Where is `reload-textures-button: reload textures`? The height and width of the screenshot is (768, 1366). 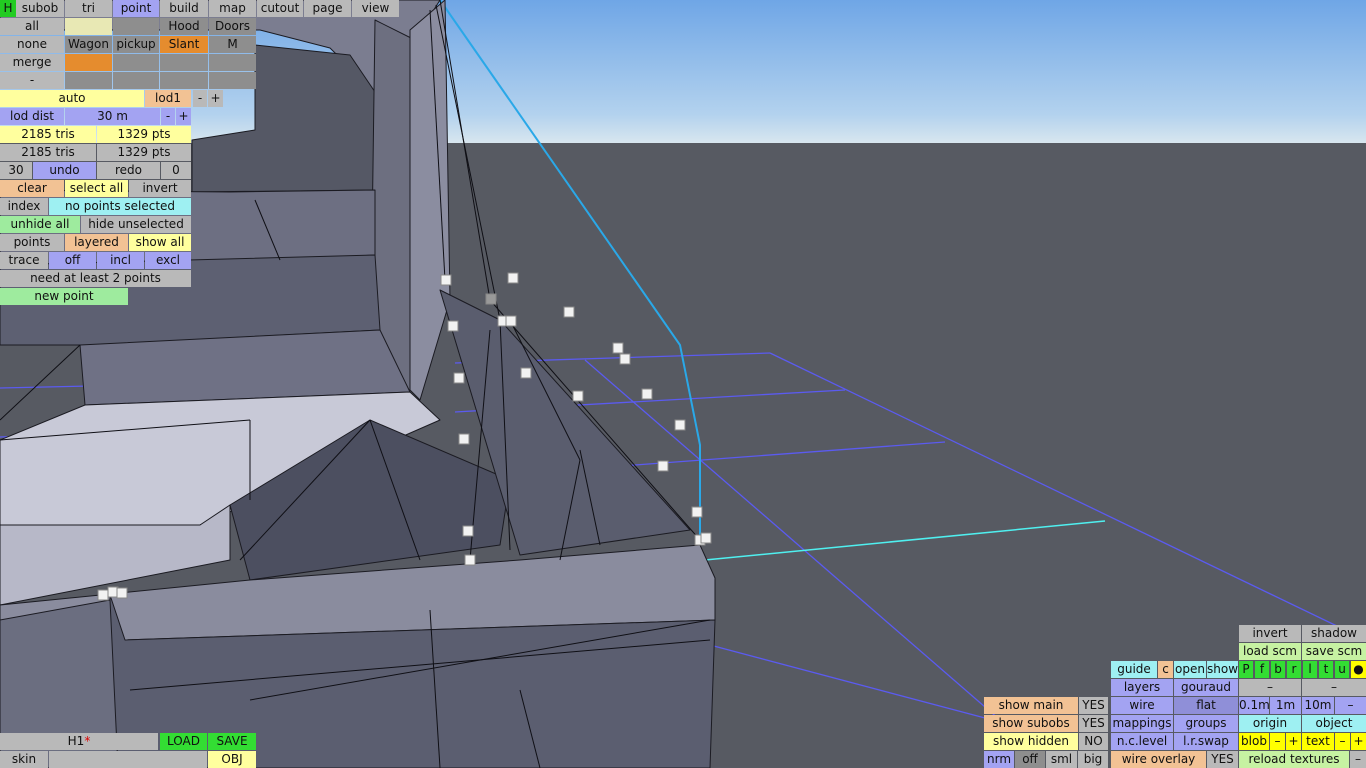 reload-textures-button: reload textures is located at coordinates (1294, 759).